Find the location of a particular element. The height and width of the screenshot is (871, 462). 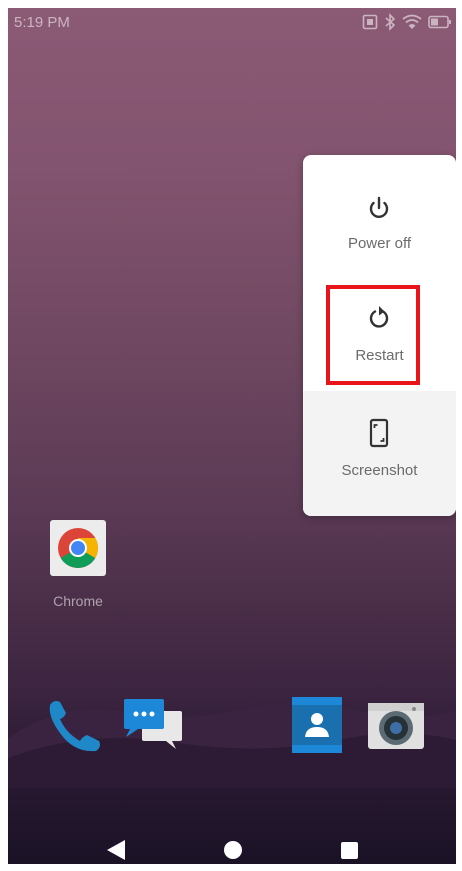

screen-cast-icon is located at coordinates (370, 22).